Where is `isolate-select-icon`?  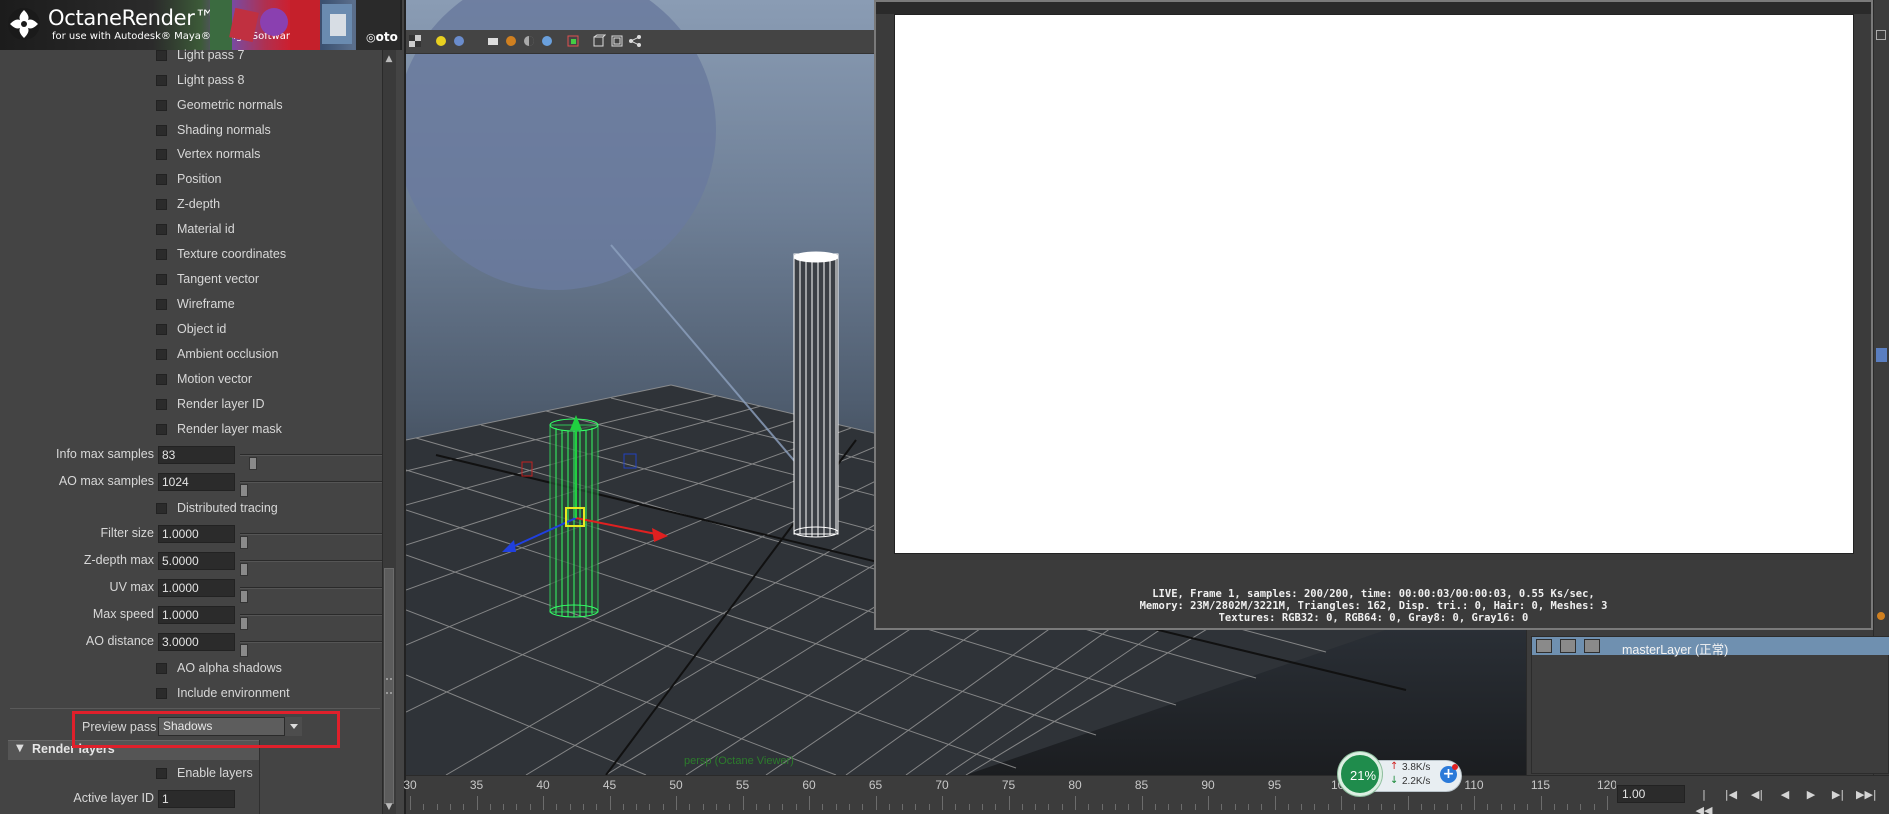 isolate-select-icon is located at coordinates (573, 41).